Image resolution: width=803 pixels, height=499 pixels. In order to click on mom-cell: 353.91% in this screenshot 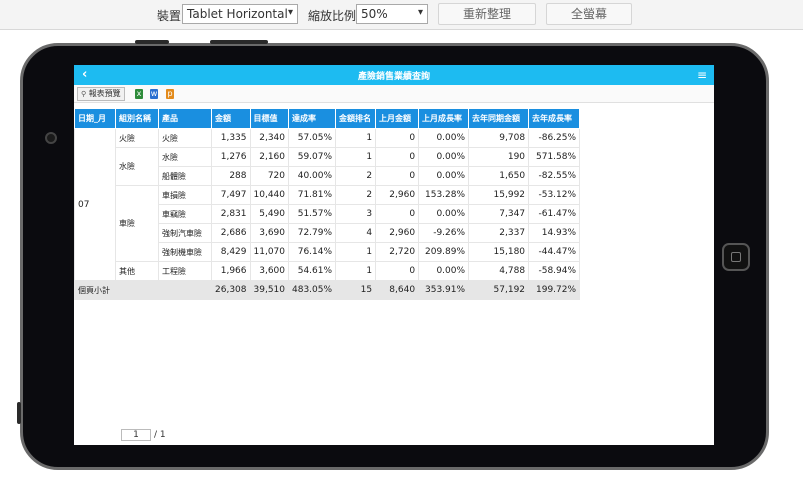, I will do `click(444, 290)`.